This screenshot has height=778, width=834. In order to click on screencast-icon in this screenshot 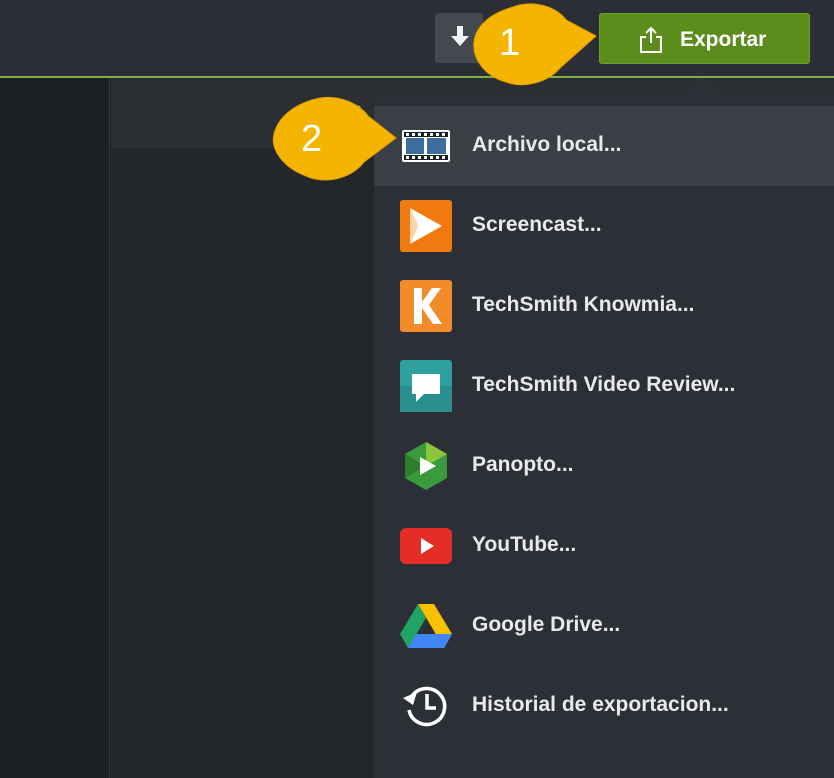, I will do `click(426, 226)`.